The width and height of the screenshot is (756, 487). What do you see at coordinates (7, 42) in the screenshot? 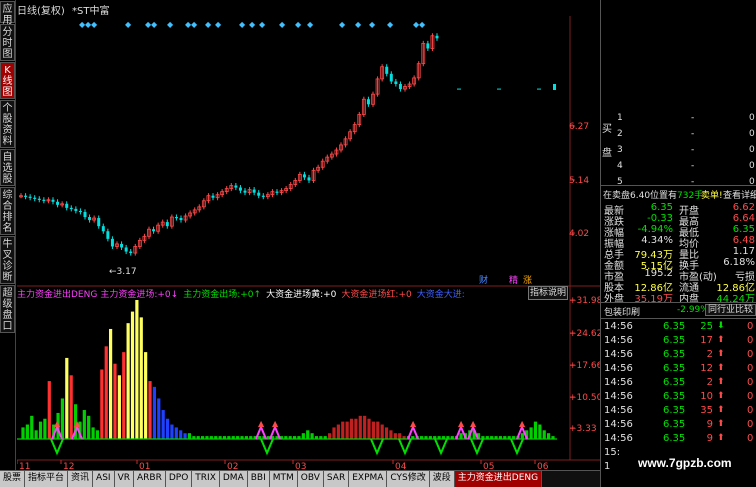
I see `sidebar-tab-1: 分时图` at bounding box center [7, 42].